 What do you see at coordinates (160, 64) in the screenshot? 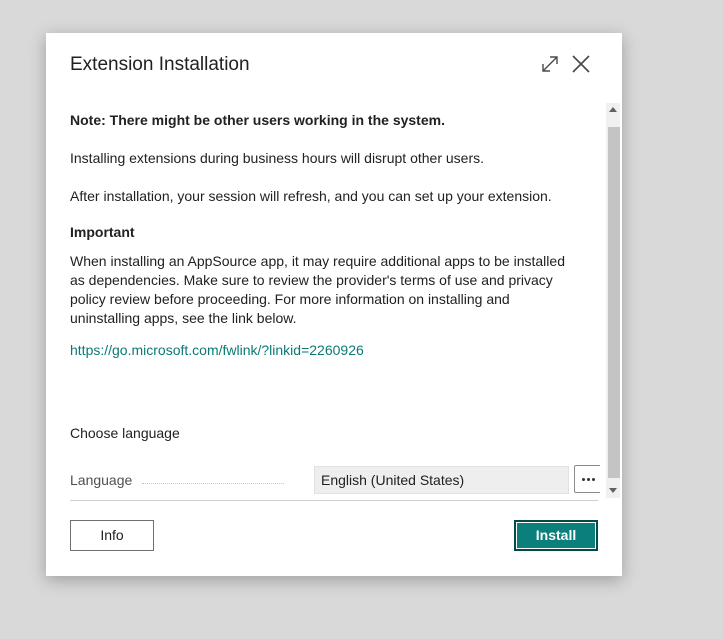
I see `dialog-title: Extension Installation` at bounding box center [160, 64].